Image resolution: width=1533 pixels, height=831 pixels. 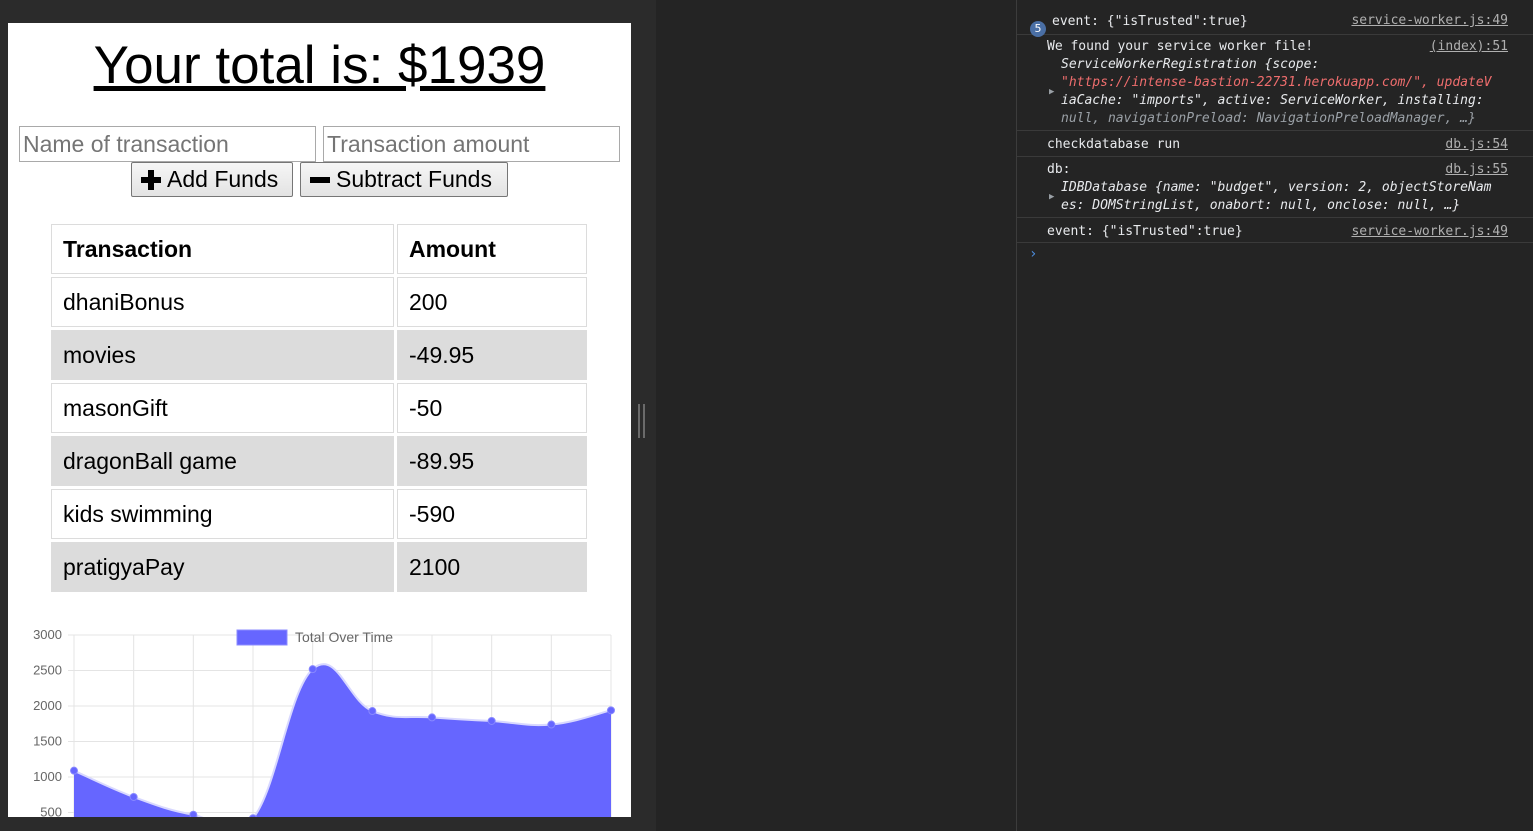 I want to click on minus-icon, so click(x=320, y=180).